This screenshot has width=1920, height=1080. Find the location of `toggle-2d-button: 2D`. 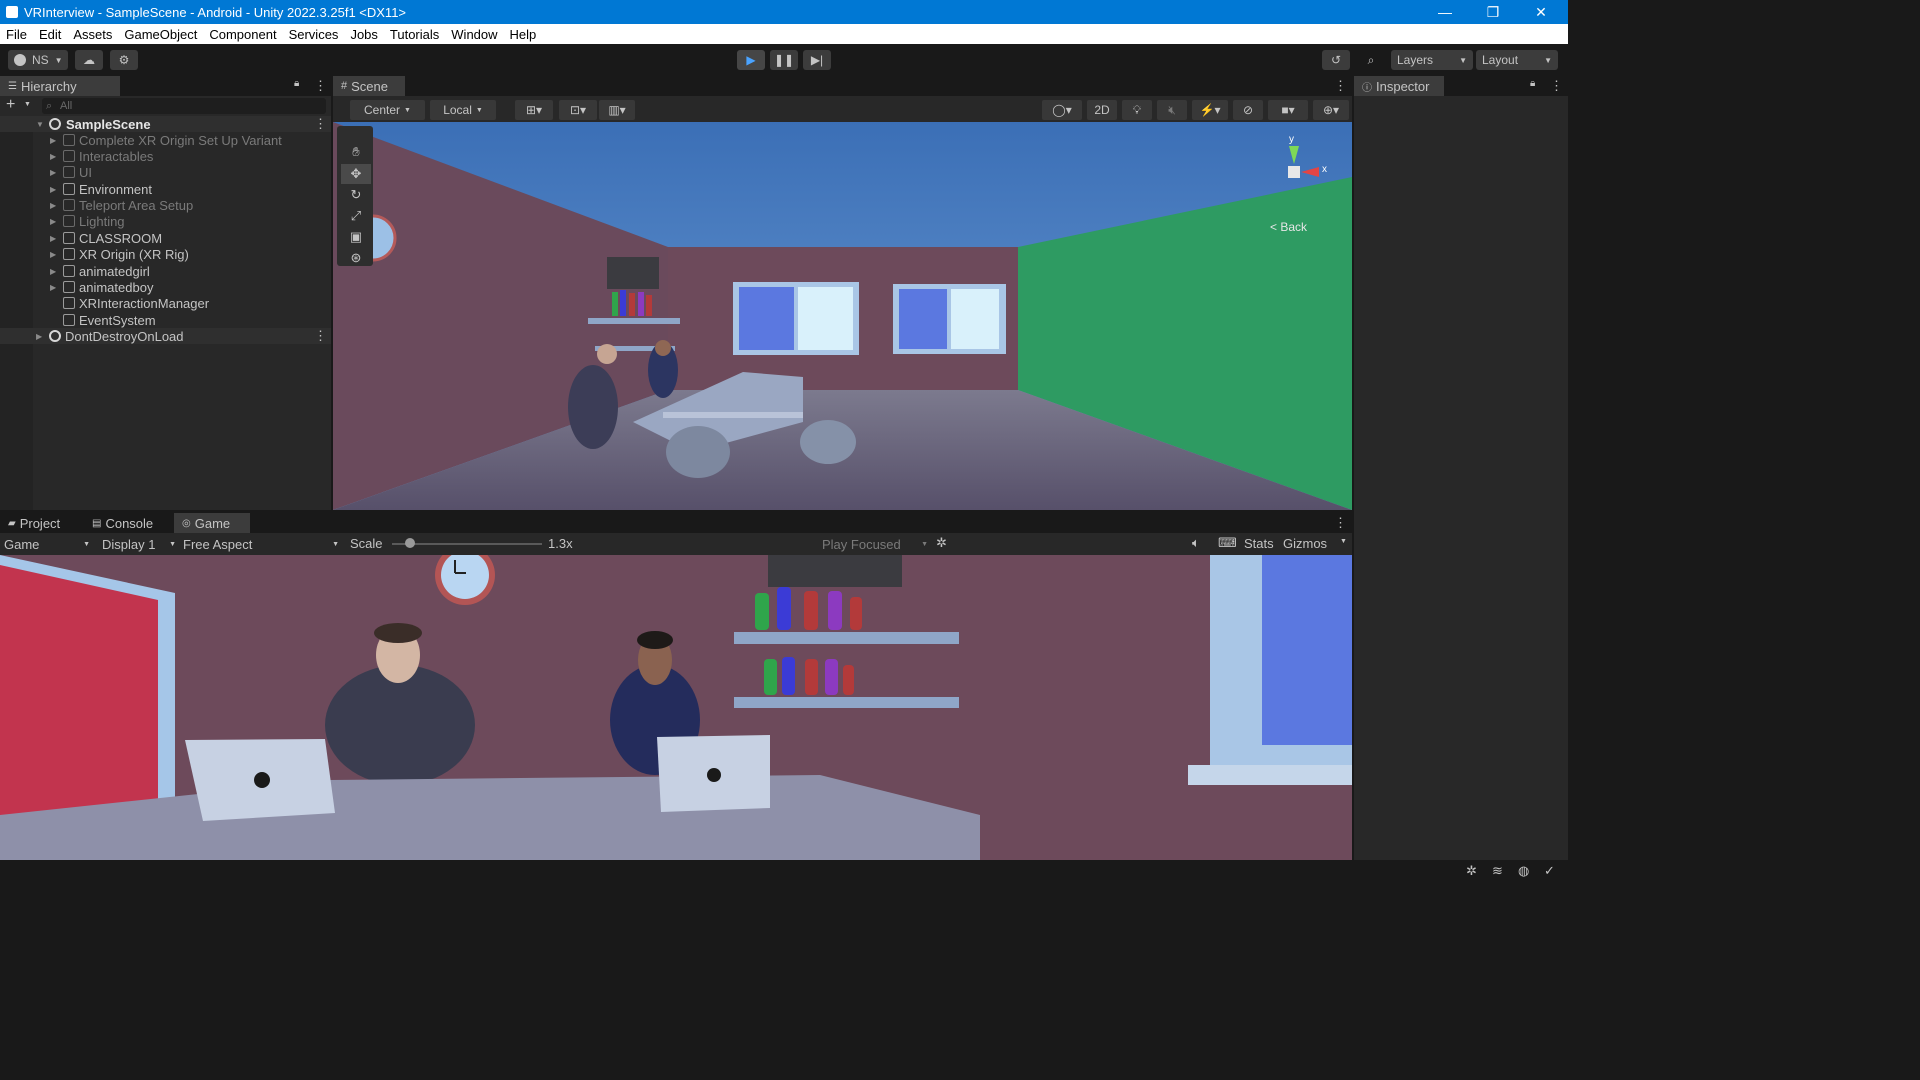

toggle-2d-button: 2D is located at coordinates (1102, 110).